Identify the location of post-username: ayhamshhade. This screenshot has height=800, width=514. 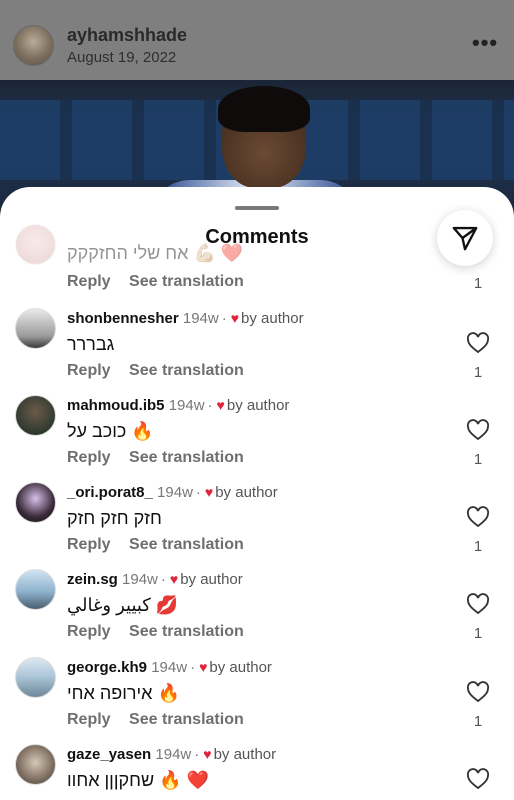
(127, 35).